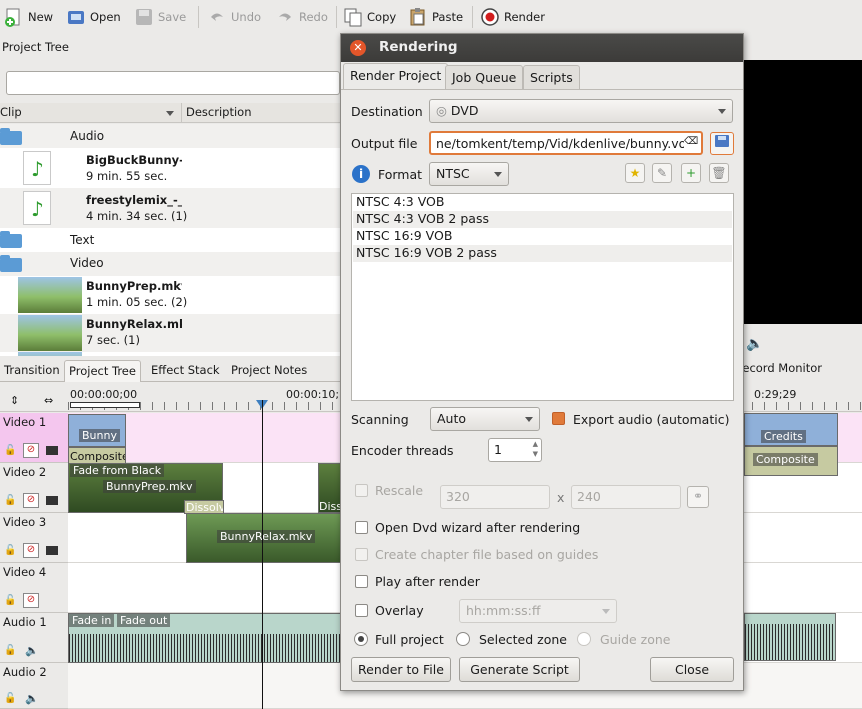  What do you see at coordinates (204, 507) in the screenshot?
I see `transition-dissolve: Dissolve` at bounding box center [204, 507].